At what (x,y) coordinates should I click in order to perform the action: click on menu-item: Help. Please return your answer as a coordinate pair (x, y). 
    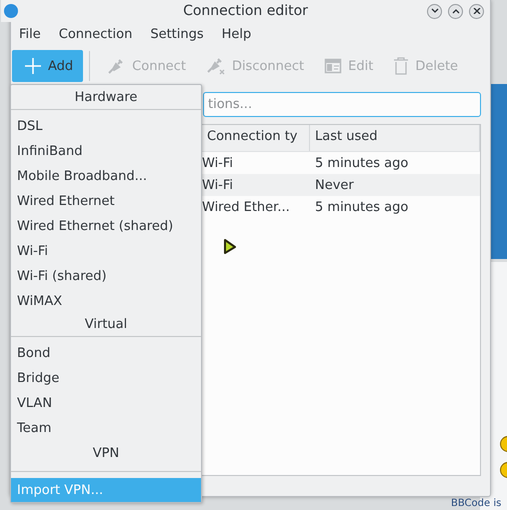
    Looking at the image, I should click on (237, 34).